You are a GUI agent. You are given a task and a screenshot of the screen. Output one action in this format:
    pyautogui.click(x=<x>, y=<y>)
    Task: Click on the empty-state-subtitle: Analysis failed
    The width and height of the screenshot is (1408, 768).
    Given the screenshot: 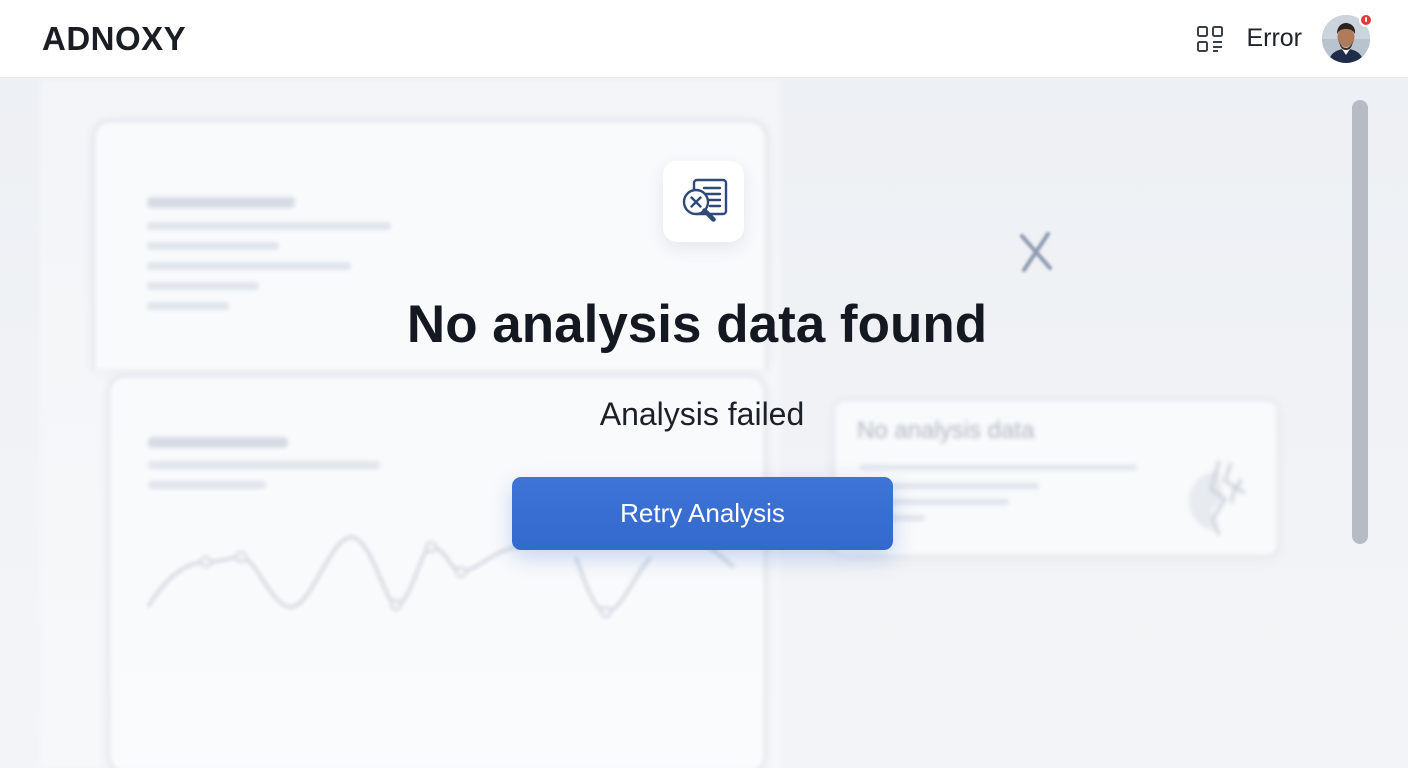 What is the action you would take?
    pyautogui.click(x=702, y=414)
    